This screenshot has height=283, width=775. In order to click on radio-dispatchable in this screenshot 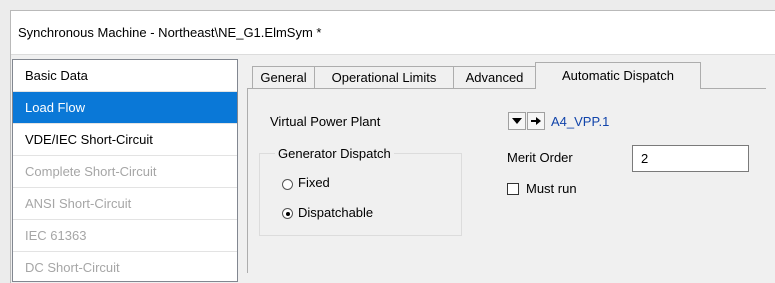, I will do `click(287, 213)`.